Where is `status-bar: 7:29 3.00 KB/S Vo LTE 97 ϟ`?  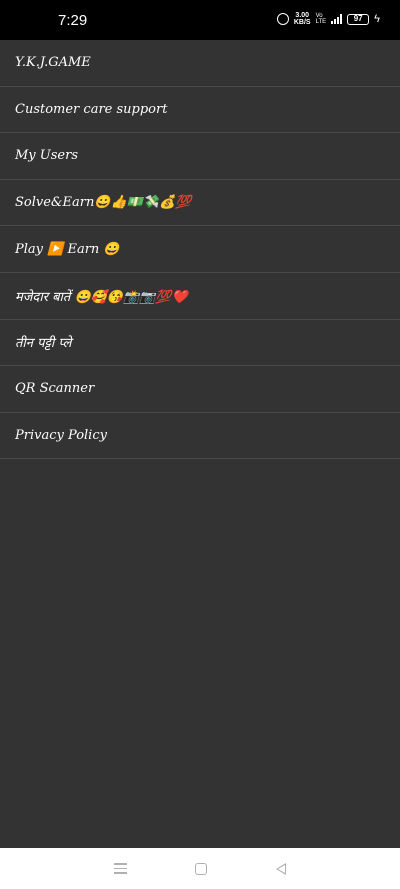
status-bar: 7:29 3.00 KB/S Vo LTE 97 ϟ is located at coordinates (200, 20).